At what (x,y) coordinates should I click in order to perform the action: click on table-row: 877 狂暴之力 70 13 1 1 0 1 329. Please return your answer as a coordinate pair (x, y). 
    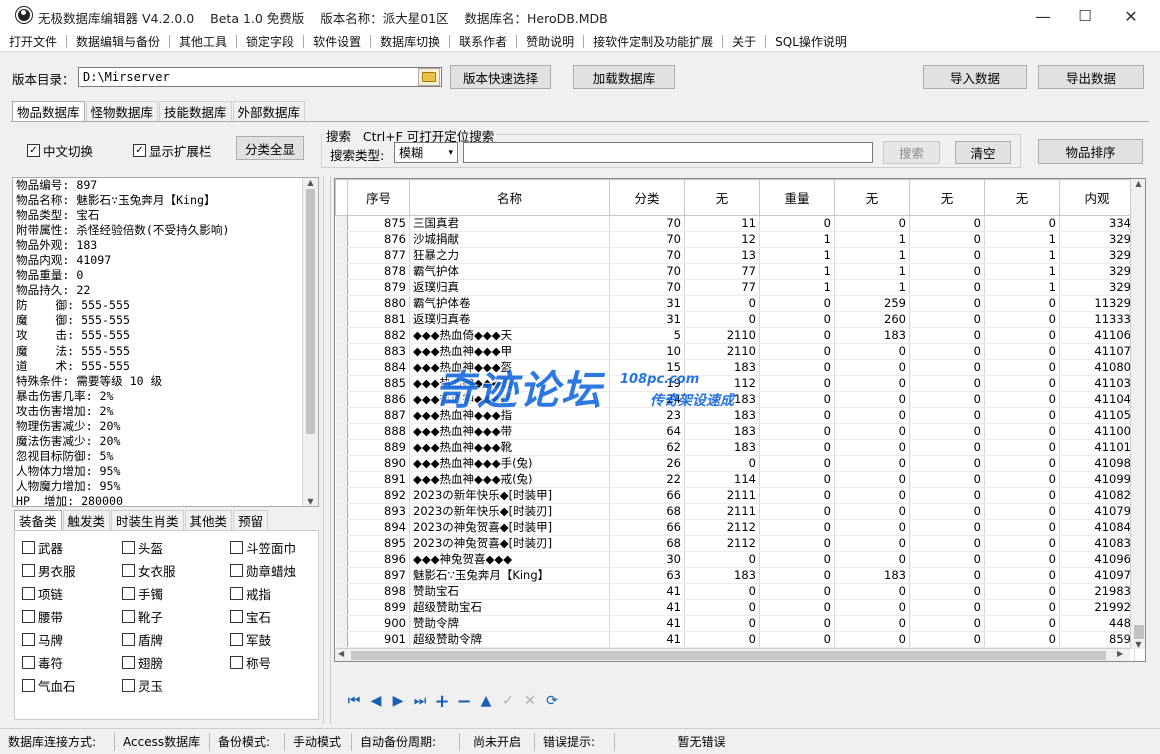
    Looking at the image, I should click on (735, 255).